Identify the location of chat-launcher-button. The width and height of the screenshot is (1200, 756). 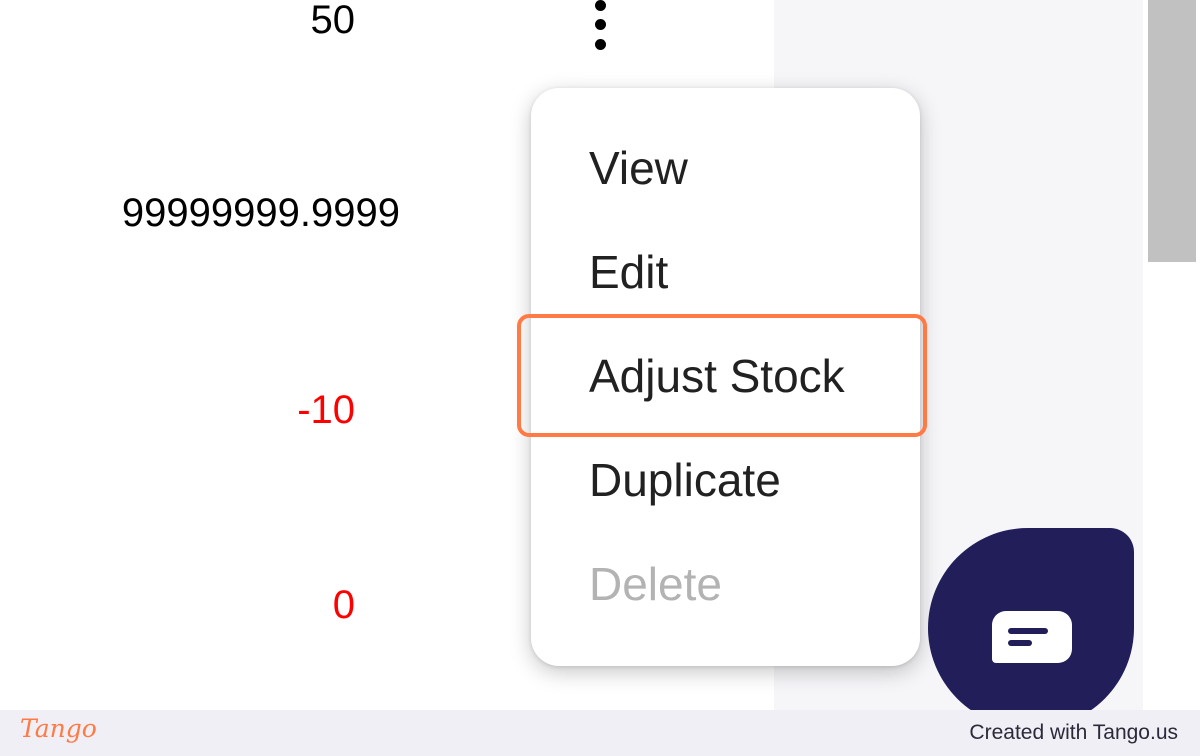
(1031, 628).